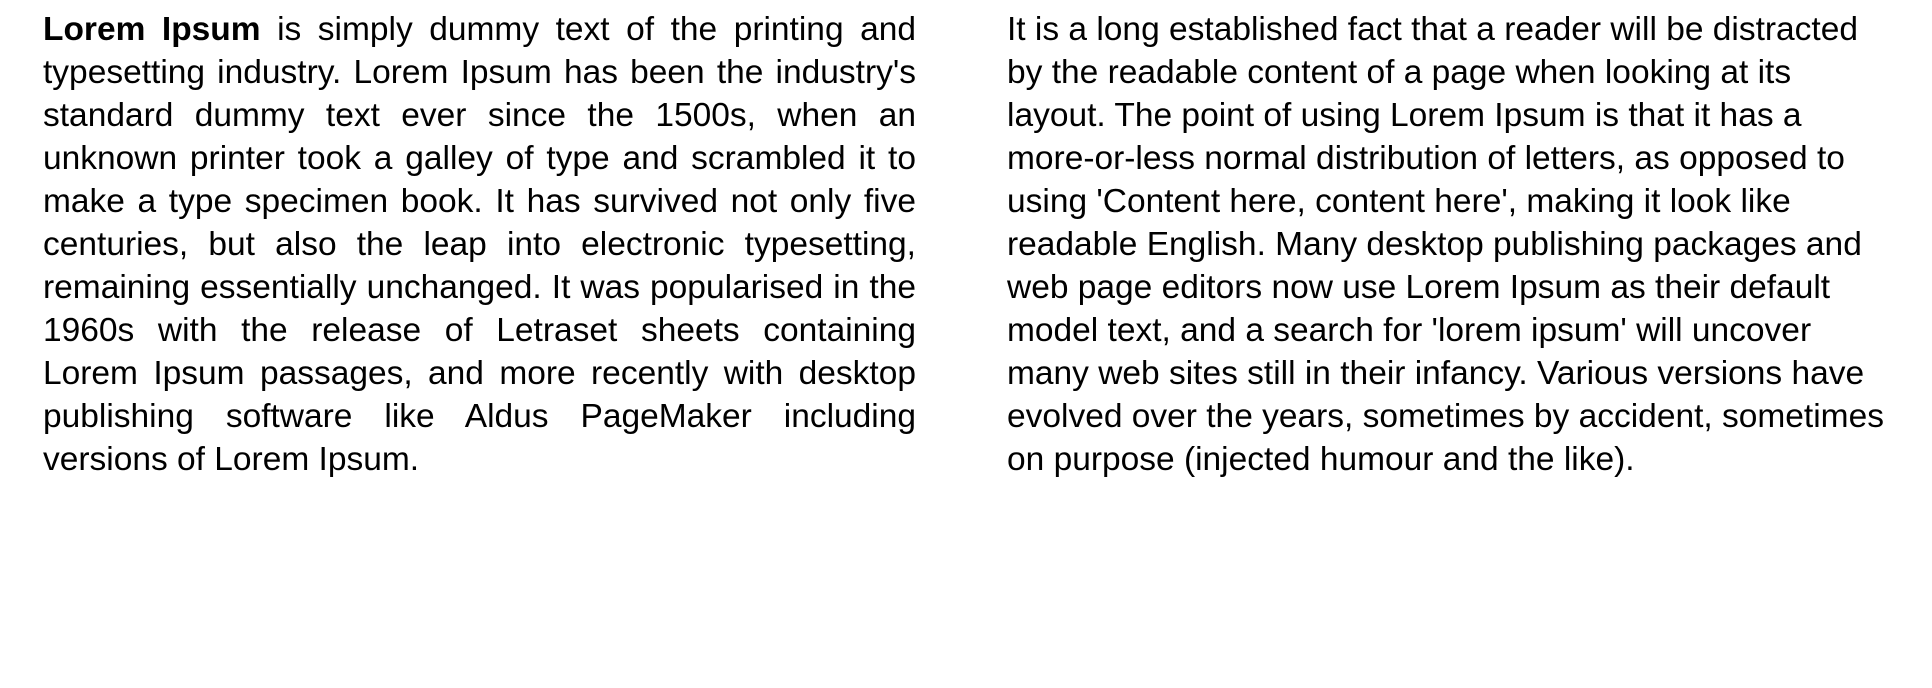 This screenshot has height=688, width=1932. What do you see at coordinates (152, 29) in the screenshot?
I see `lead-term: Lorem Ipsum` at bounding box center [152, 29].